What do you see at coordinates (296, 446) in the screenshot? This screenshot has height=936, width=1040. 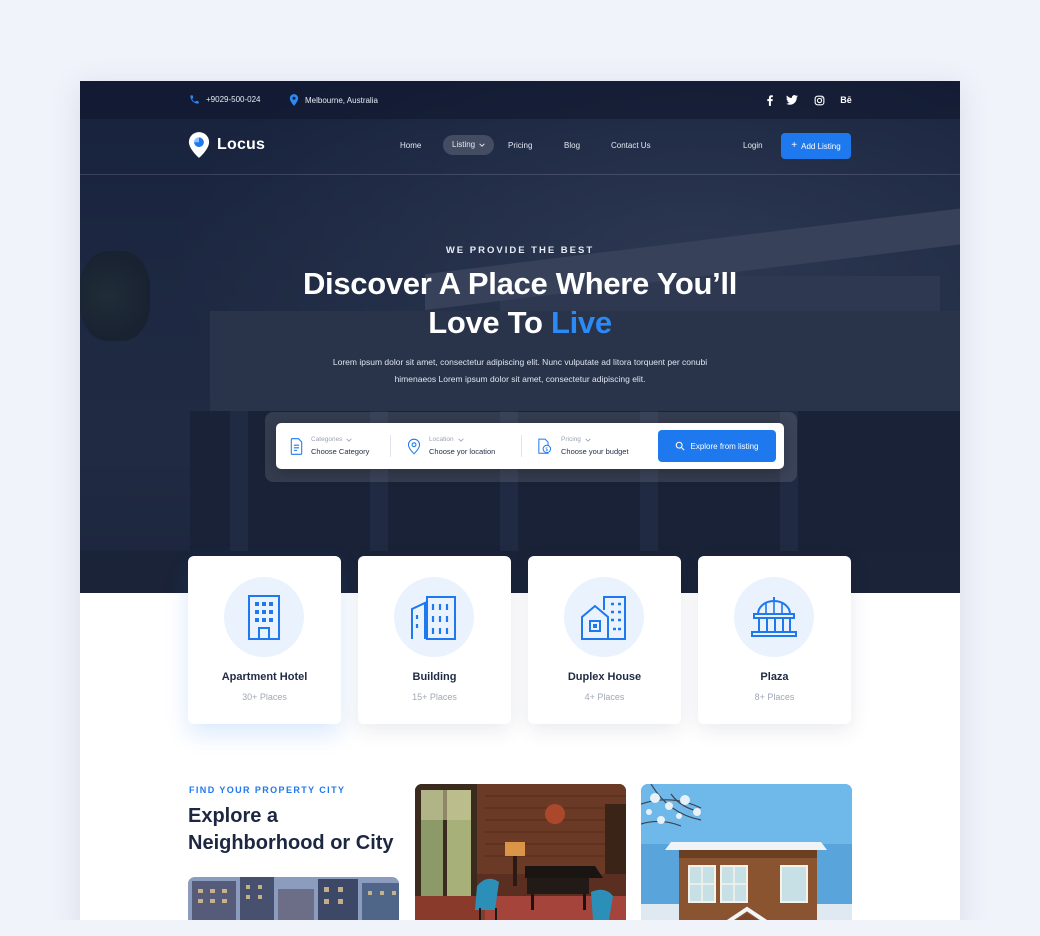 I see `document-icon` at bounding box center [296, 446].